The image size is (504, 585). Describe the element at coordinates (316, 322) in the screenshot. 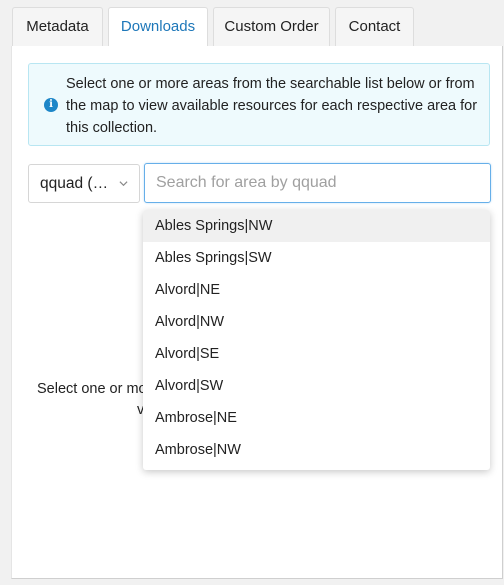

I see `dropdown-option: Alvord|NW` at that location.